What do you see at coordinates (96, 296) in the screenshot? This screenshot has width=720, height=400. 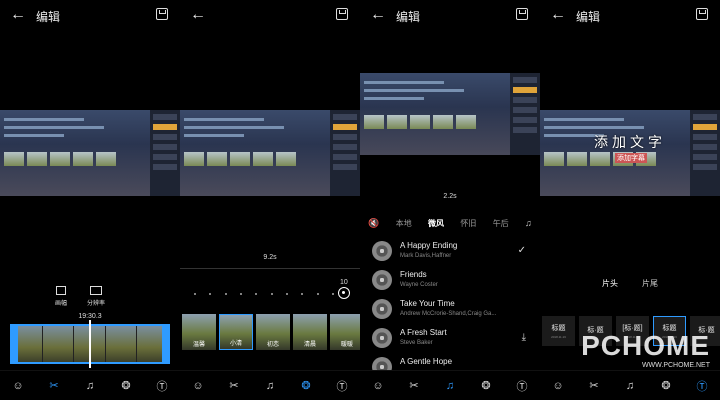 I see `resolution-button: 分辨率` at bounding box center [96, 296].